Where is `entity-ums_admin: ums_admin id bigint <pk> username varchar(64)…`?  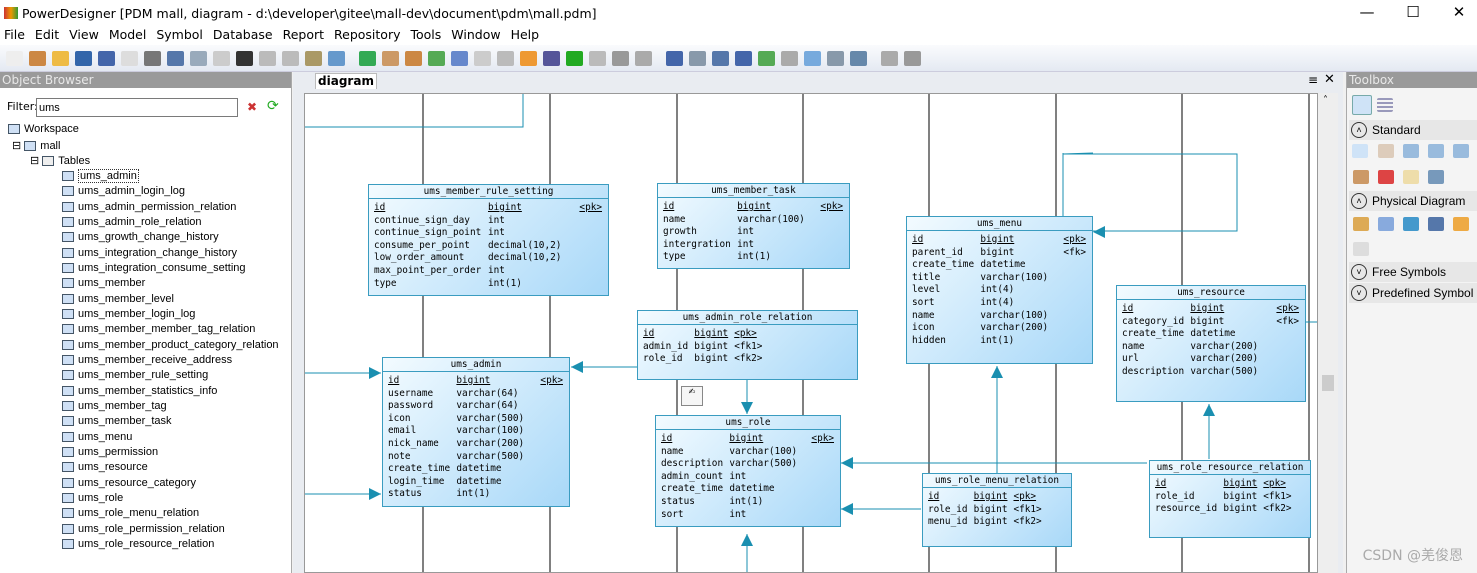 entity-ums_admin: ums_admin id bigint <pk> username varchar(64)… is located at coordinates (476, 432).